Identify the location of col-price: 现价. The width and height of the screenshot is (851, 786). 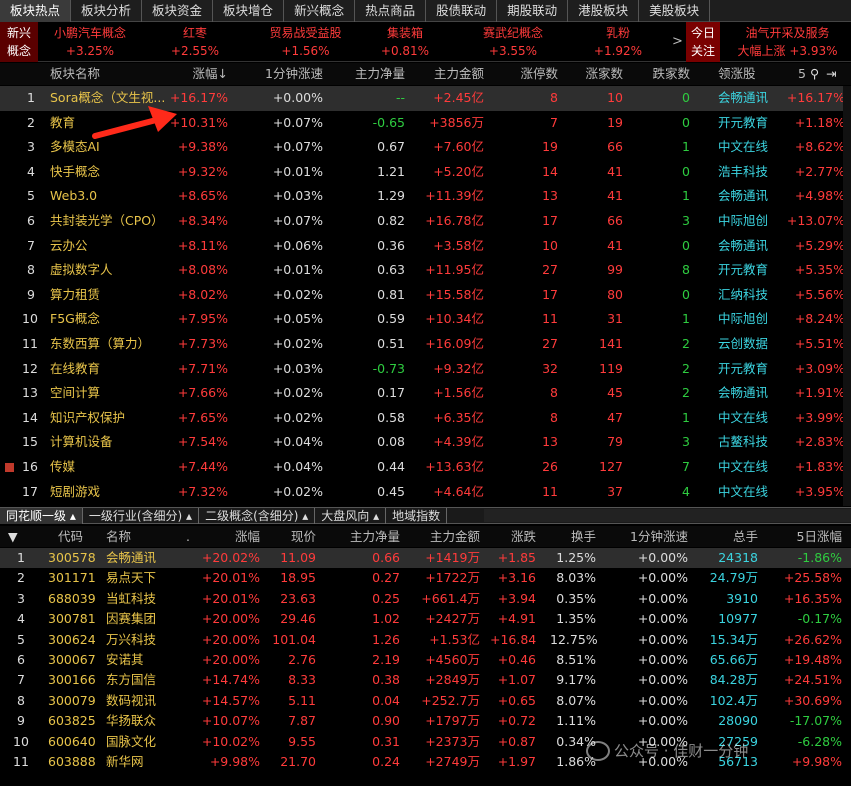
(293, 536).